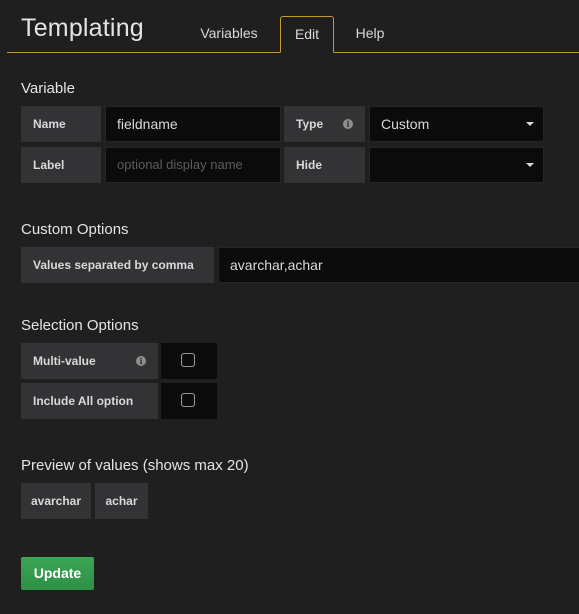 Image resolution: width=579 pixels, height=614 pixels. I want to click on name-input: fieldname, so click(193, 124).